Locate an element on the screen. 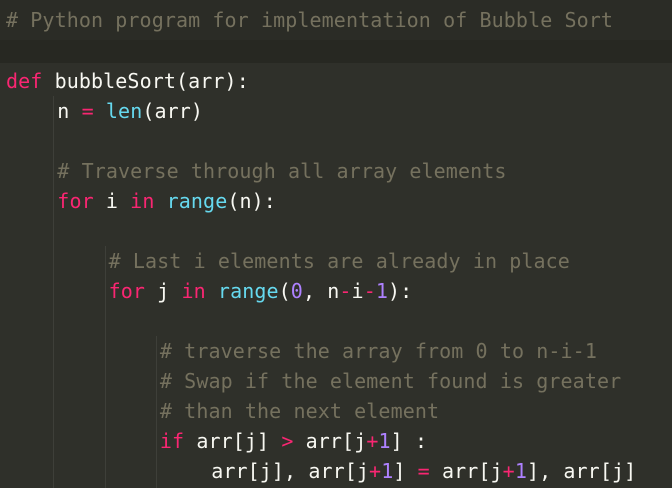 This screenshot has width=672, height=488. code-line: # traverse the array from 0 to n-i-1 is located at coordinates (378, 351).